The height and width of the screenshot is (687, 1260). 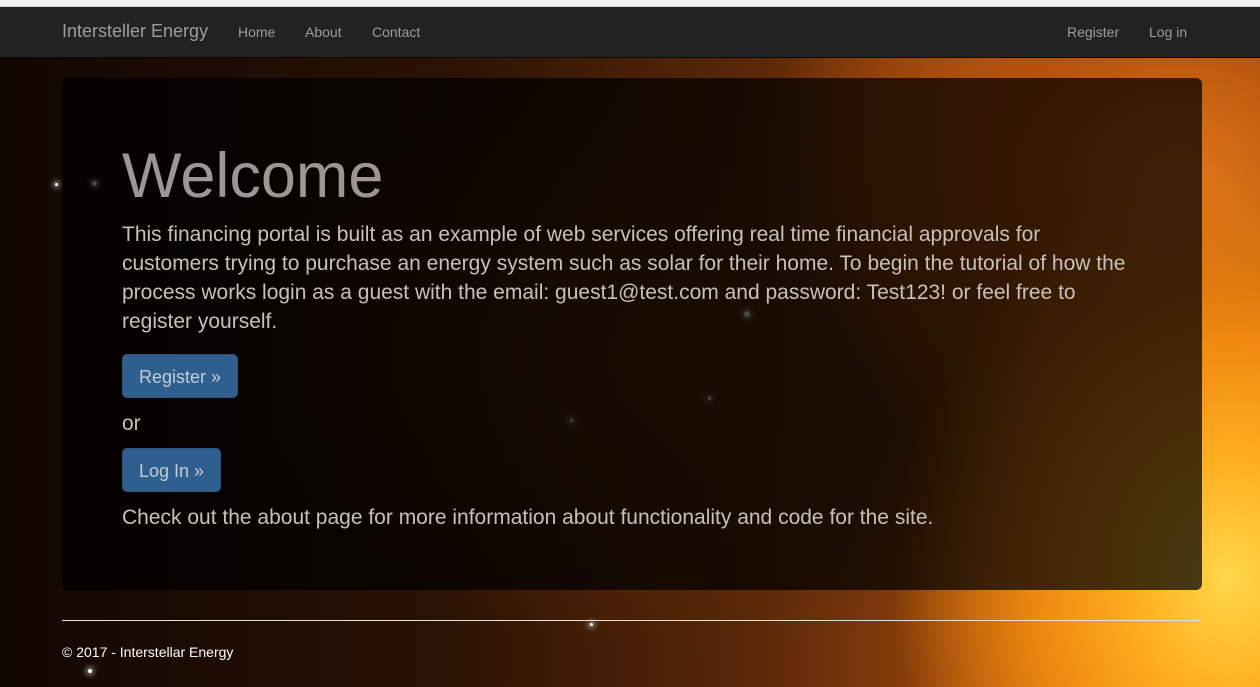 I want to click on login-button: Log In », so click(x=172, y=470).